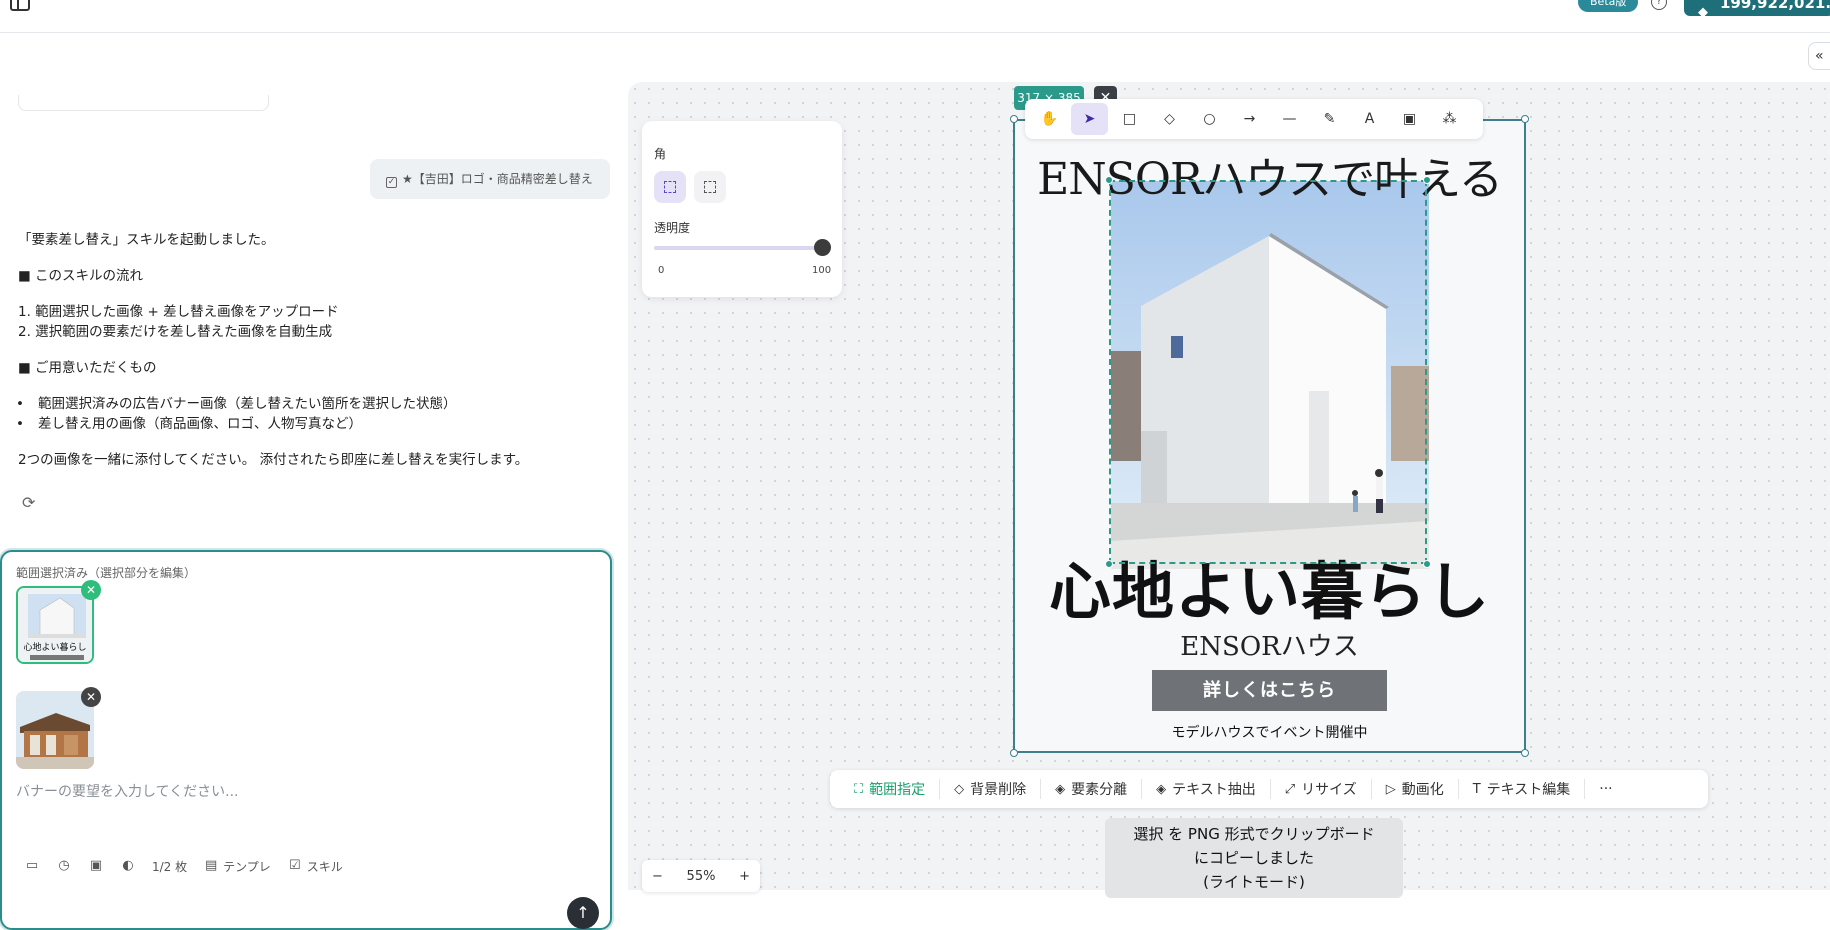 This screenshot has height=930, width=1830. Describe the element at coordinates (91, 697) in the screenshot. I see `remove-attachment-2-icon: ✕` at that location.